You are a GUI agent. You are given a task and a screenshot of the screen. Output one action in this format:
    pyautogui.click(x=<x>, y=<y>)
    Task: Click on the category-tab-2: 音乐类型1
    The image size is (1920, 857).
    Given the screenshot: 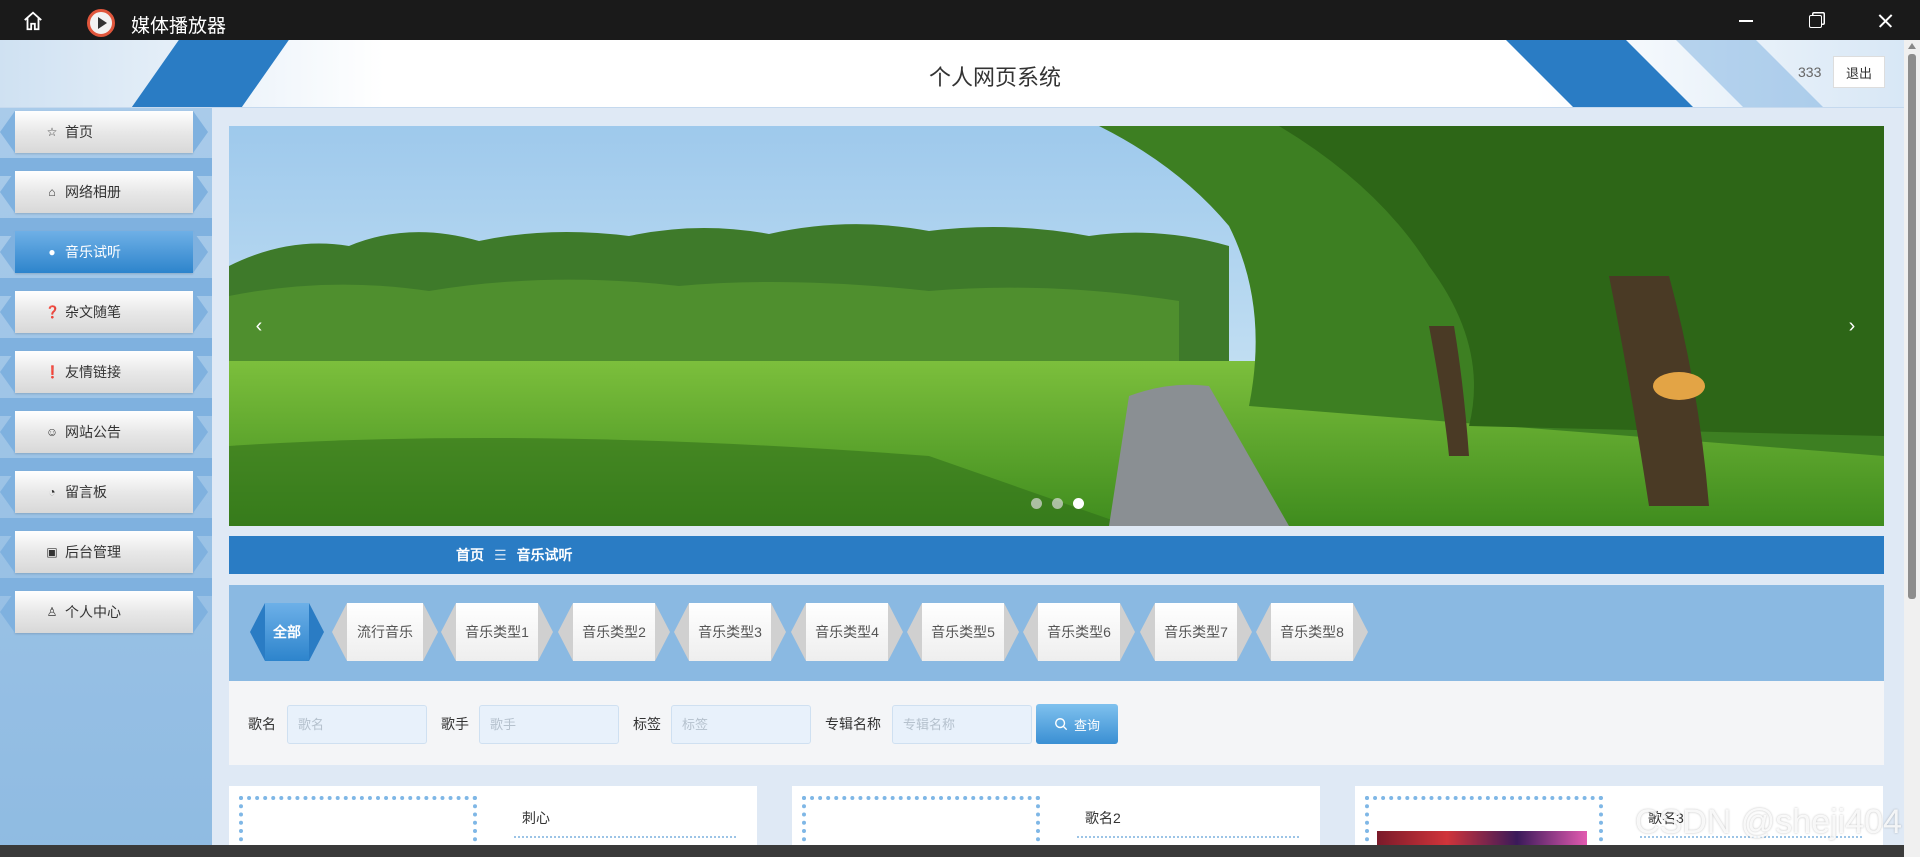 What is the action you would take?
    pyautogui.click(x=497, y=632)
    